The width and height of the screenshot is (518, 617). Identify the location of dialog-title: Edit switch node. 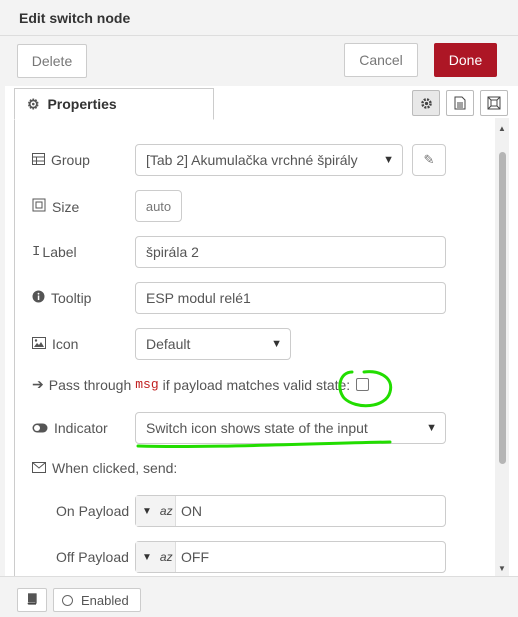
(75, 18).